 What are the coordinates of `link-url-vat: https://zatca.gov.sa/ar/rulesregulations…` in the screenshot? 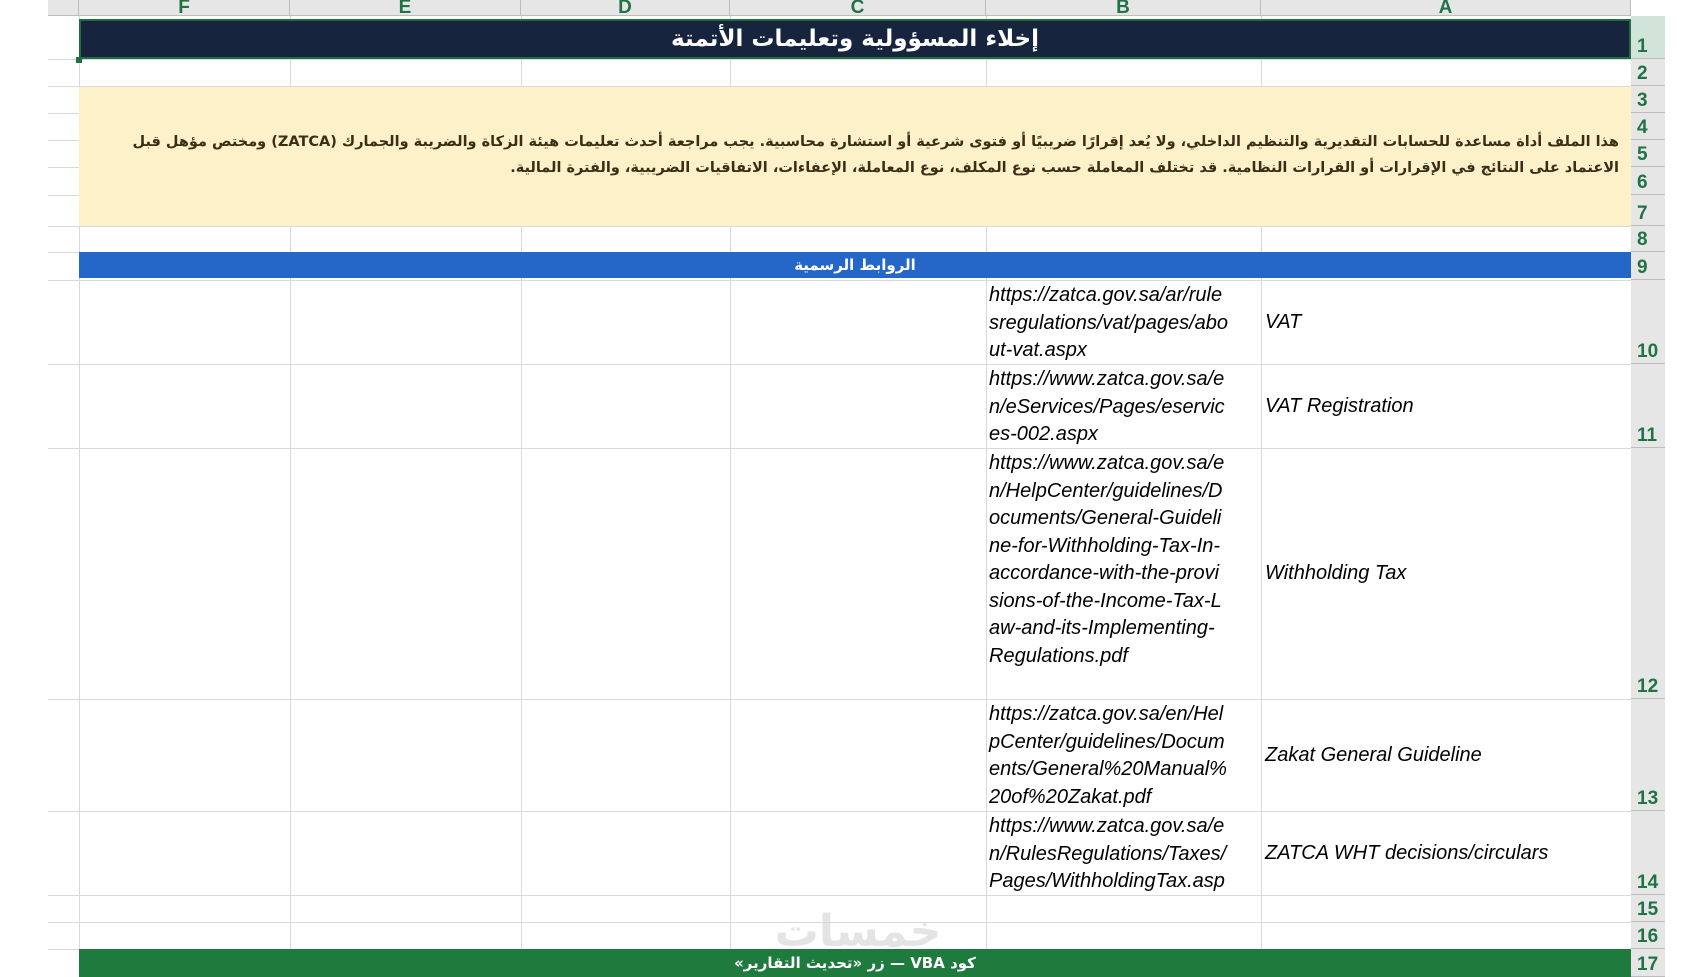 It's located at (1108, 322).